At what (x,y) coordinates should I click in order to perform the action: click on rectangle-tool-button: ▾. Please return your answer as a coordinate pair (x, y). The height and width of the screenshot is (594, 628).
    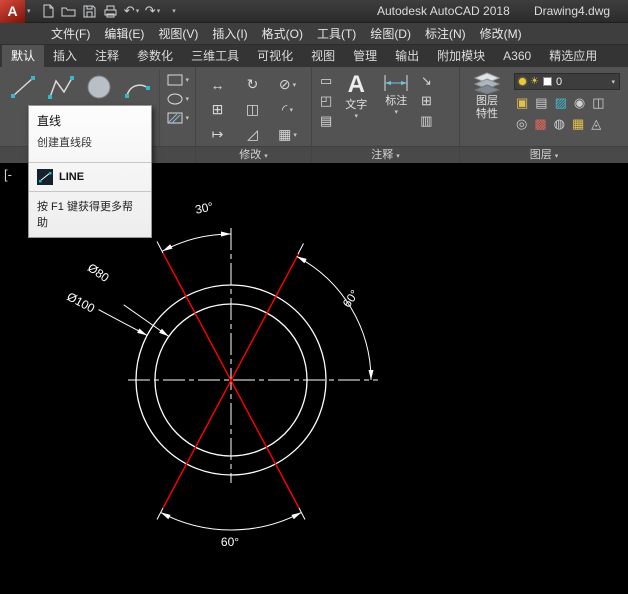
    Looking at the image, I should click on (178, 80).